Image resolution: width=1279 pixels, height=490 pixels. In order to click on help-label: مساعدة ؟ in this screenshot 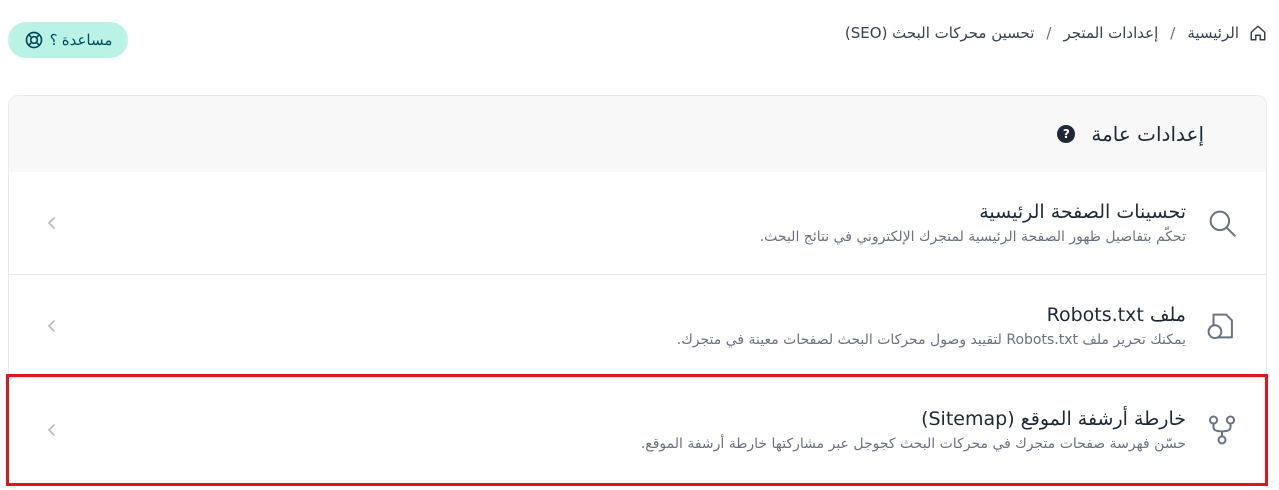, I will do `click(81, 40)`.